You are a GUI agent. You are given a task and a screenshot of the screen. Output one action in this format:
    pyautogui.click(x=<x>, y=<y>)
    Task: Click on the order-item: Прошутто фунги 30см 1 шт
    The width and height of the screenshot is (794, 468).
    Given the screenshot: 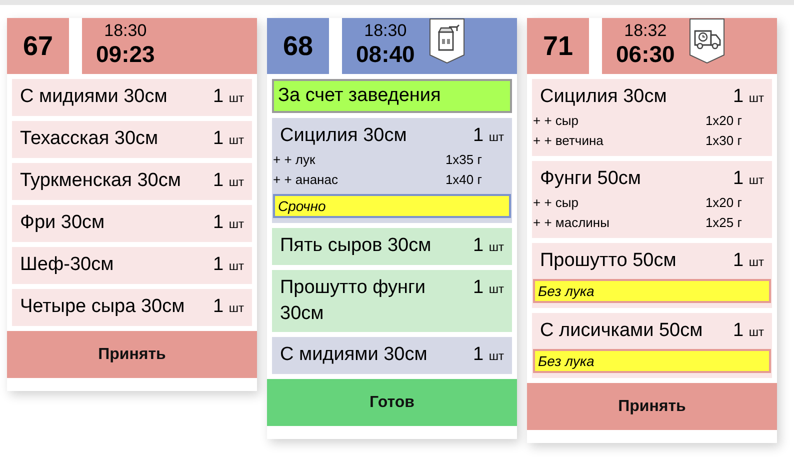 What is the action you would take?
    pyautogui.click(x=392, y=301)
    